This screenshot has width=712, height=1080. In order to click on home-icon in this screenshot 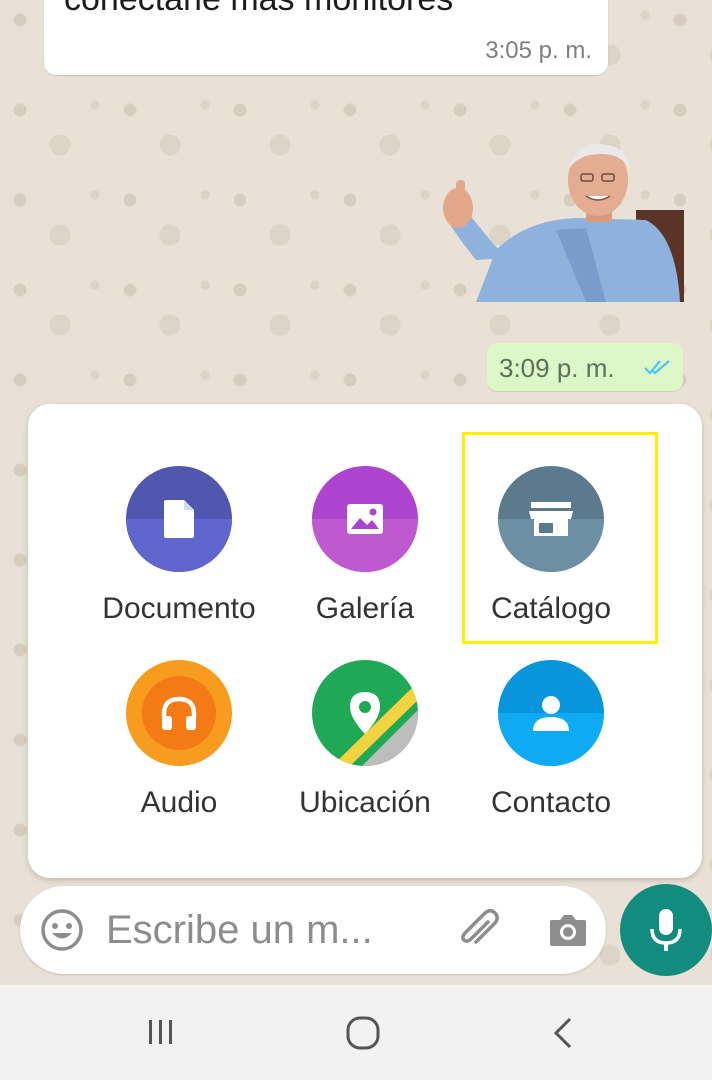, I will do `click(363, 1035)`.